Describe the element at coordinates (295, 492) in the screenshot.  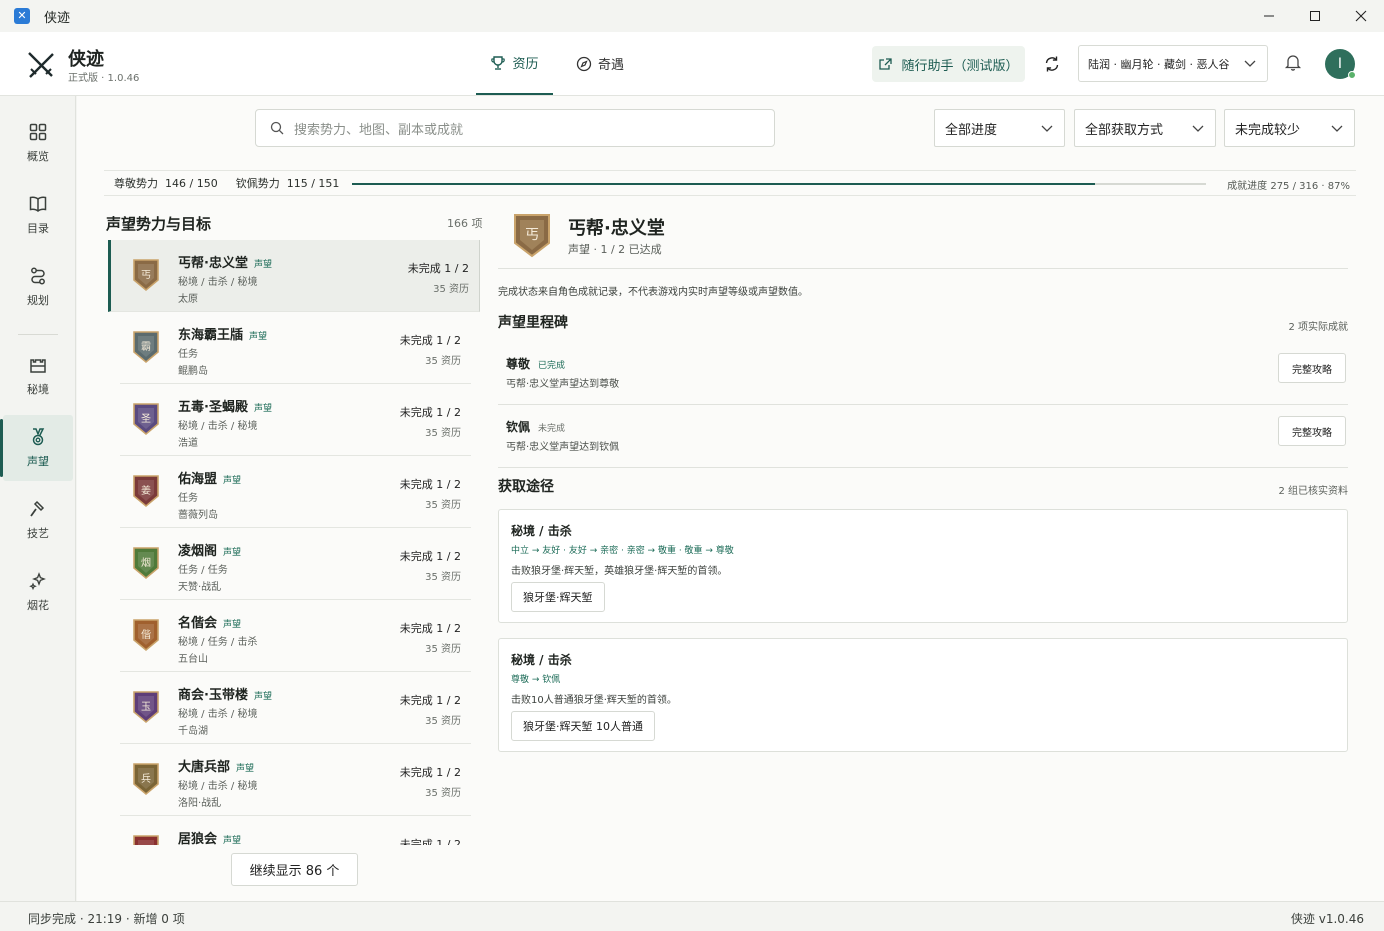
I see `faction-list-item: 姜 佑海盟 声望 任务 蔷薇列岛 未完成 1 / 2 35 资历` at that location.